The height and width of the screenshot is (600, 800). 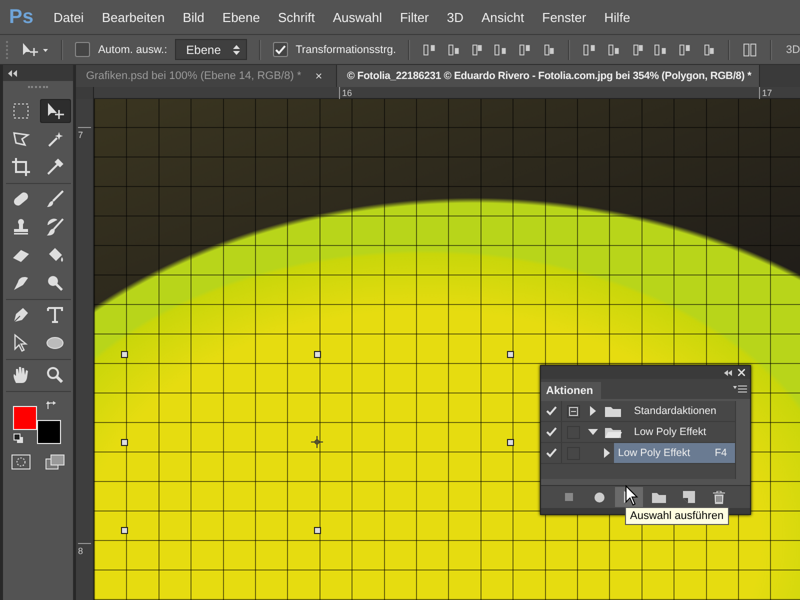 I want to click on shortcut-key: F4, so click(x=720, y=453).